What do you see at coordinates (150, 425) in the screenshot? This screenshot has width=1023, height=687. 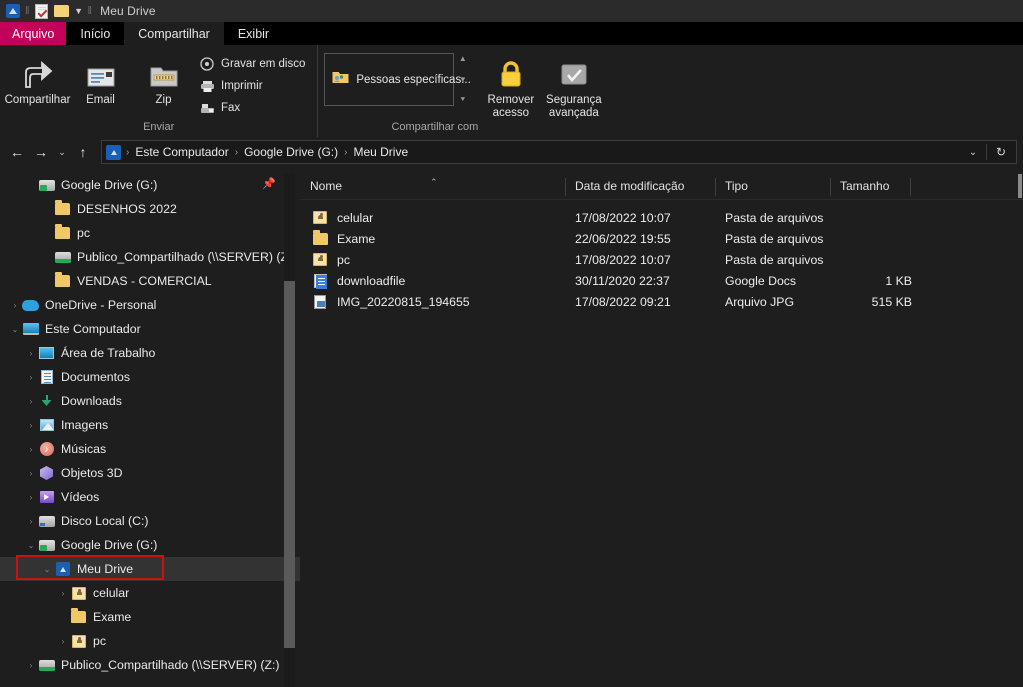 I see `nav-item-imagens: › Imagens` at bounding box center [150, 425].